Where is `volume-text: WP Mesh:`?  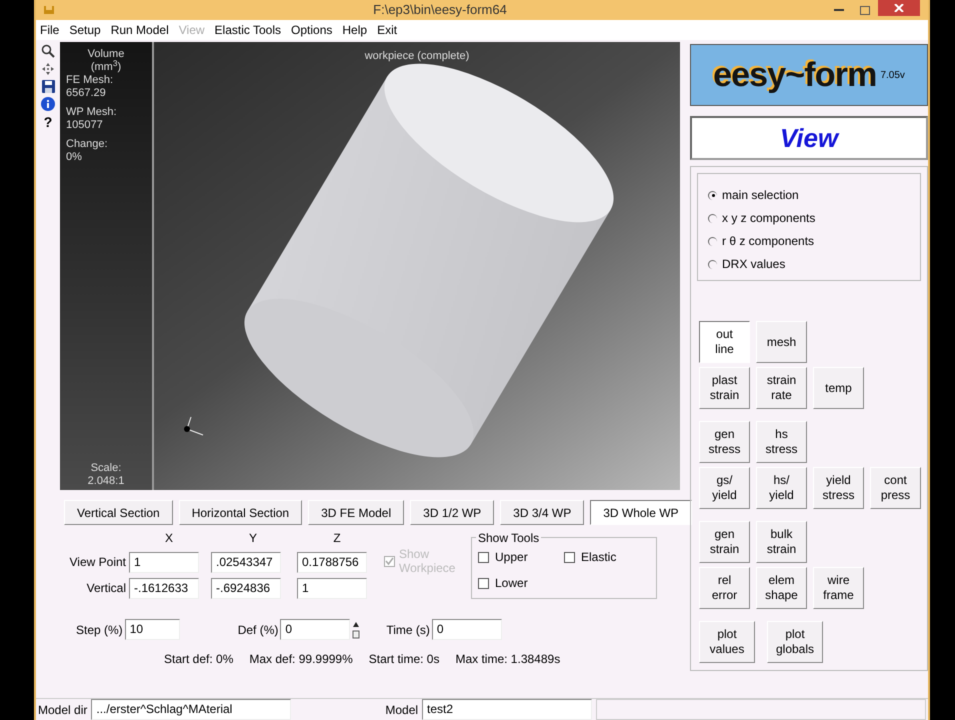 volume-text: WP Mesh: is located at coordinates (92, 112).